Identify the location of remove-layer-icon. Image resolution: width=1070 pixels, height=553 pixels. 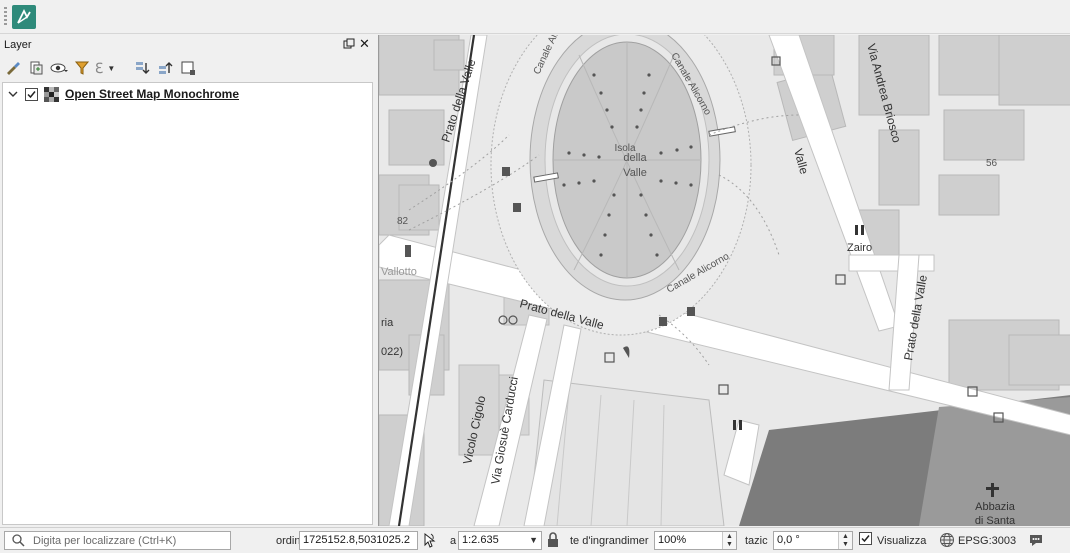
(188, 68).